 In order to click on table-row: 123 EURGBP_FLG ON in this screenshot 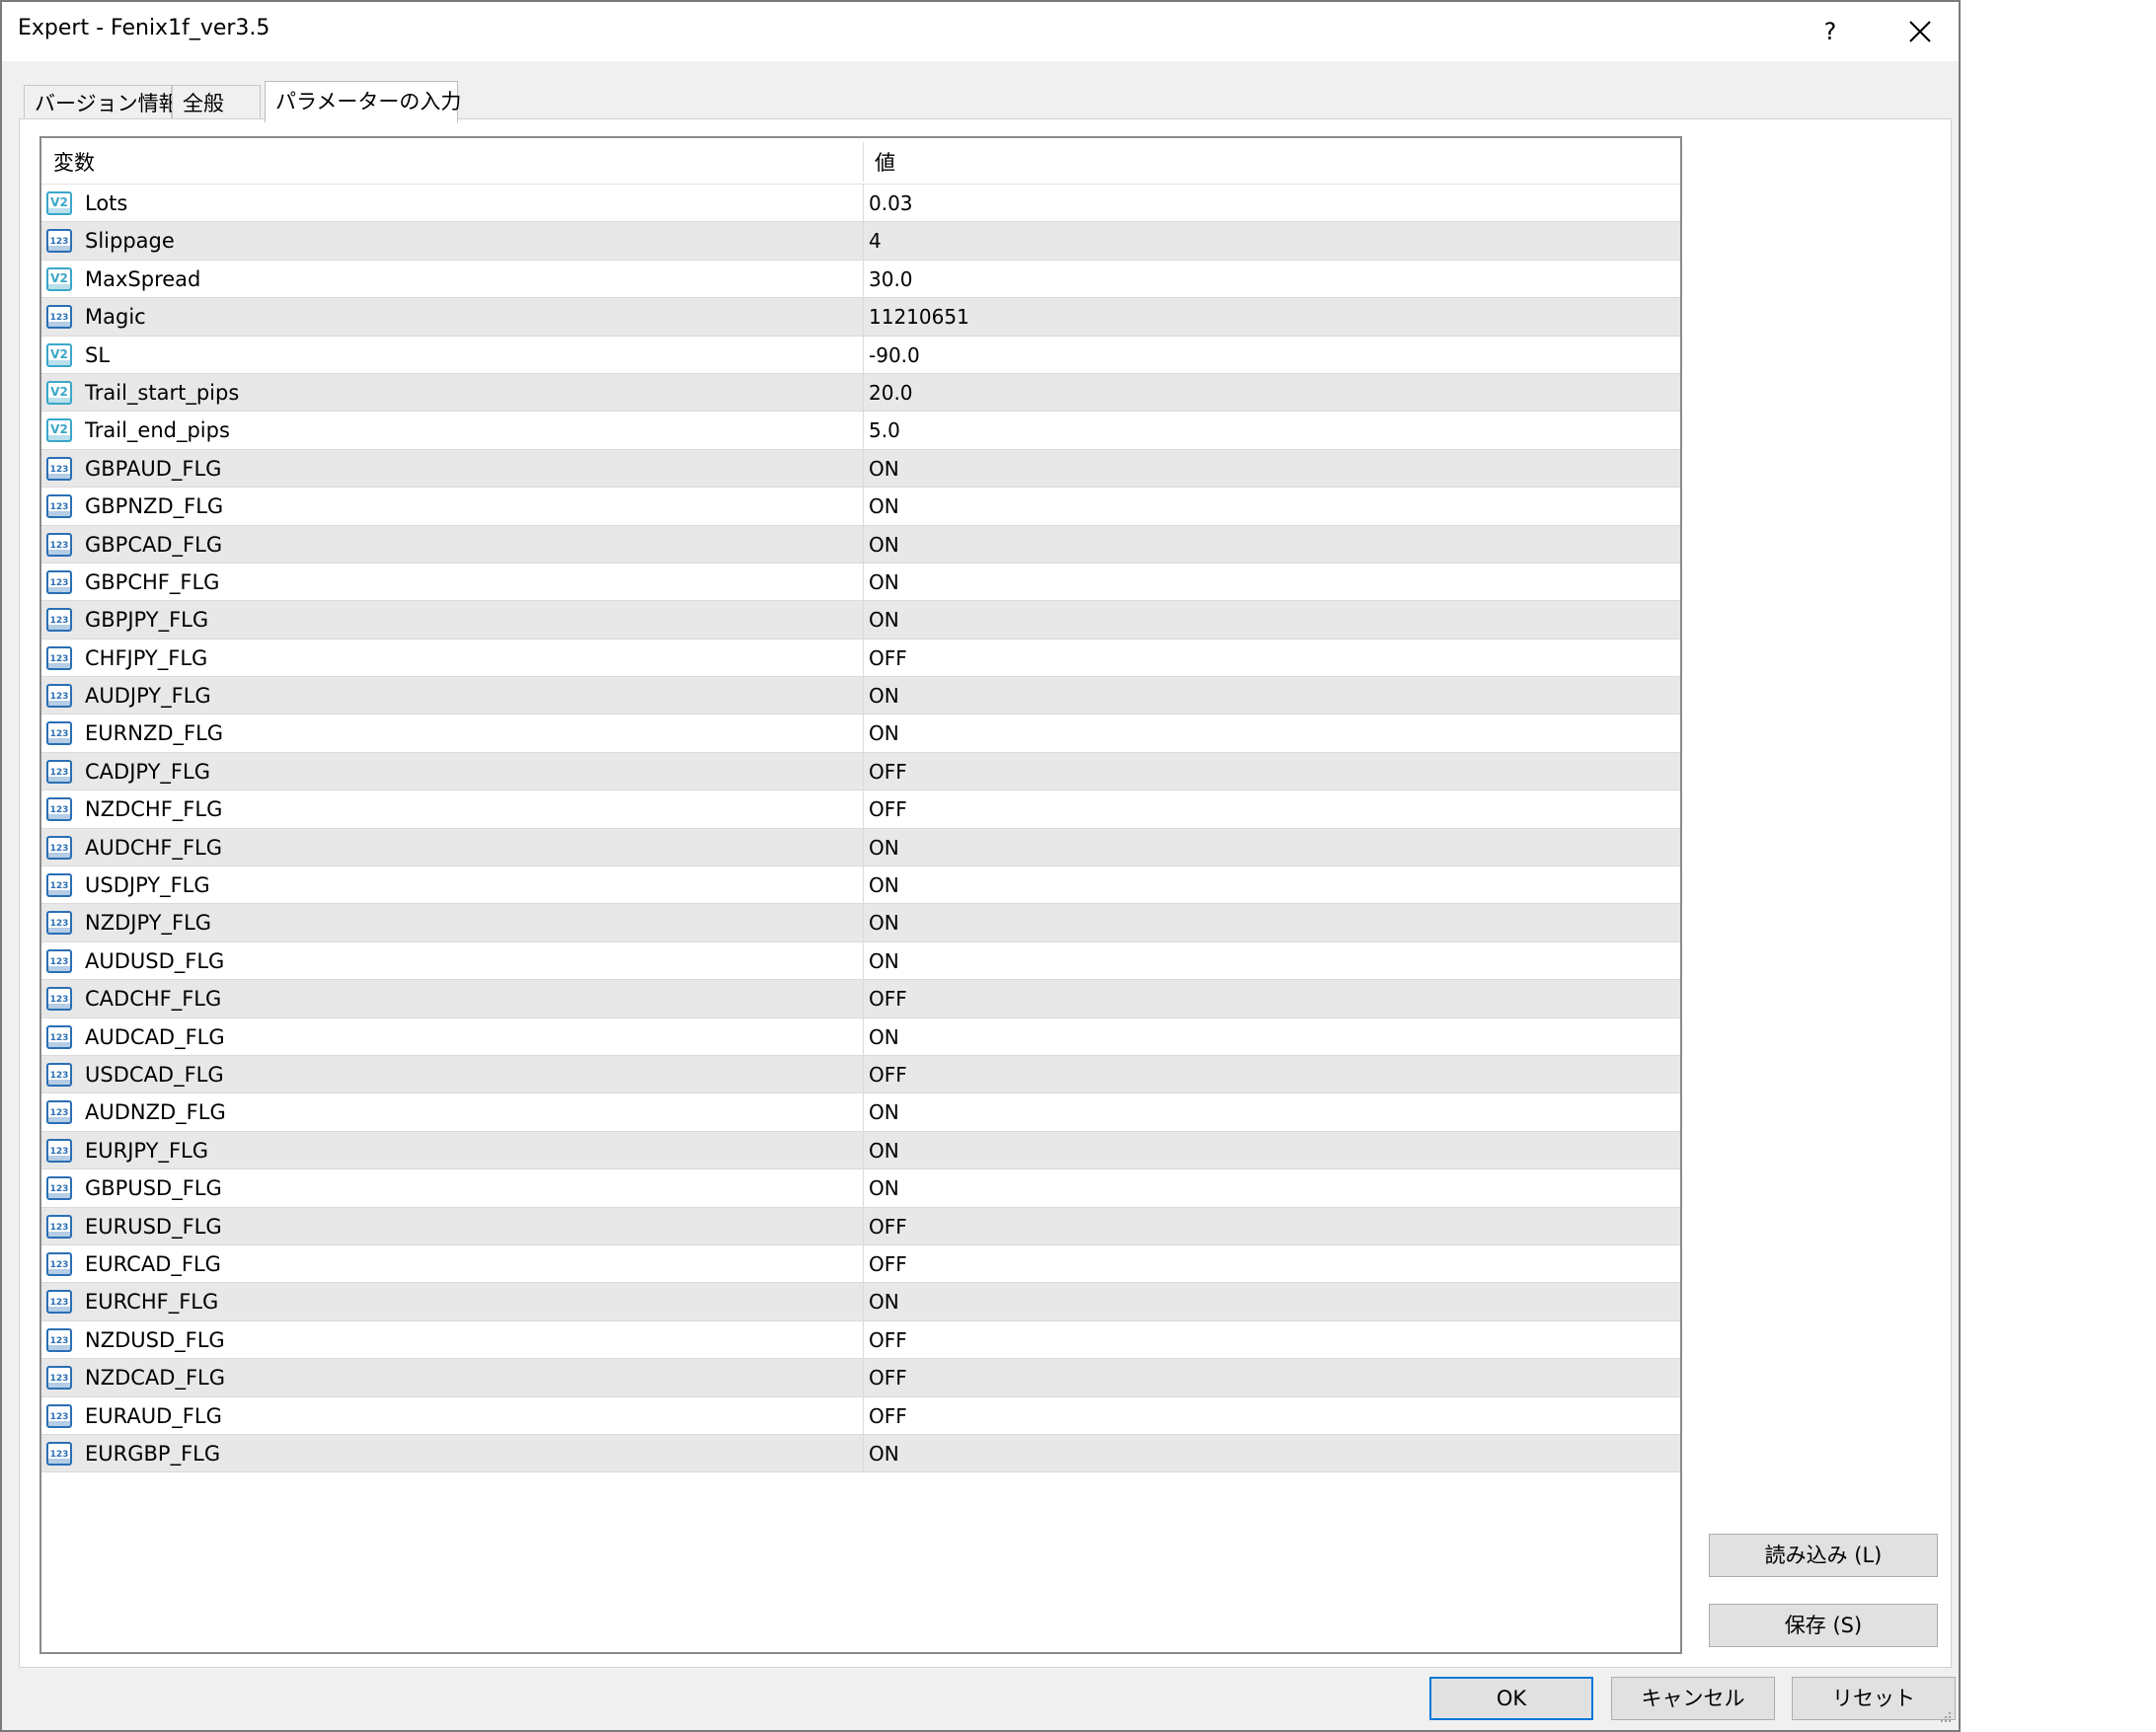, I will do `click(860, 1453)`.